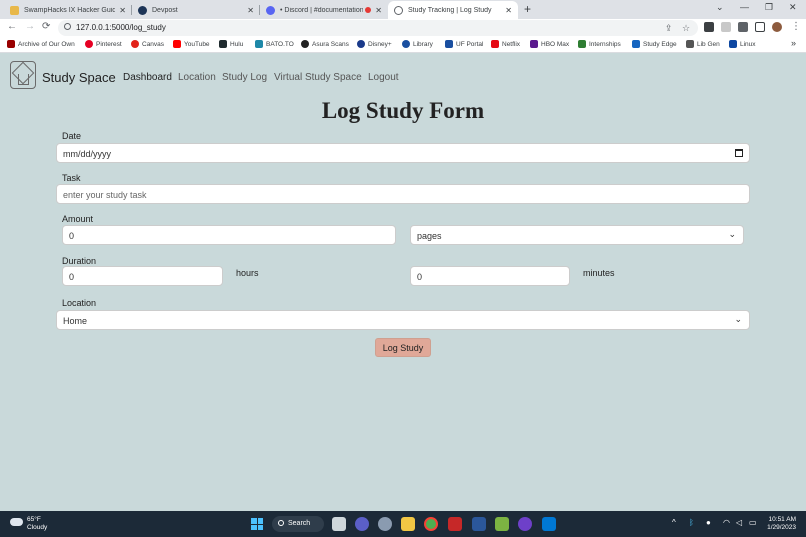 This screenshot has width=806, height=537. I want to click on share-icon: ⇪, so click(669, 28).